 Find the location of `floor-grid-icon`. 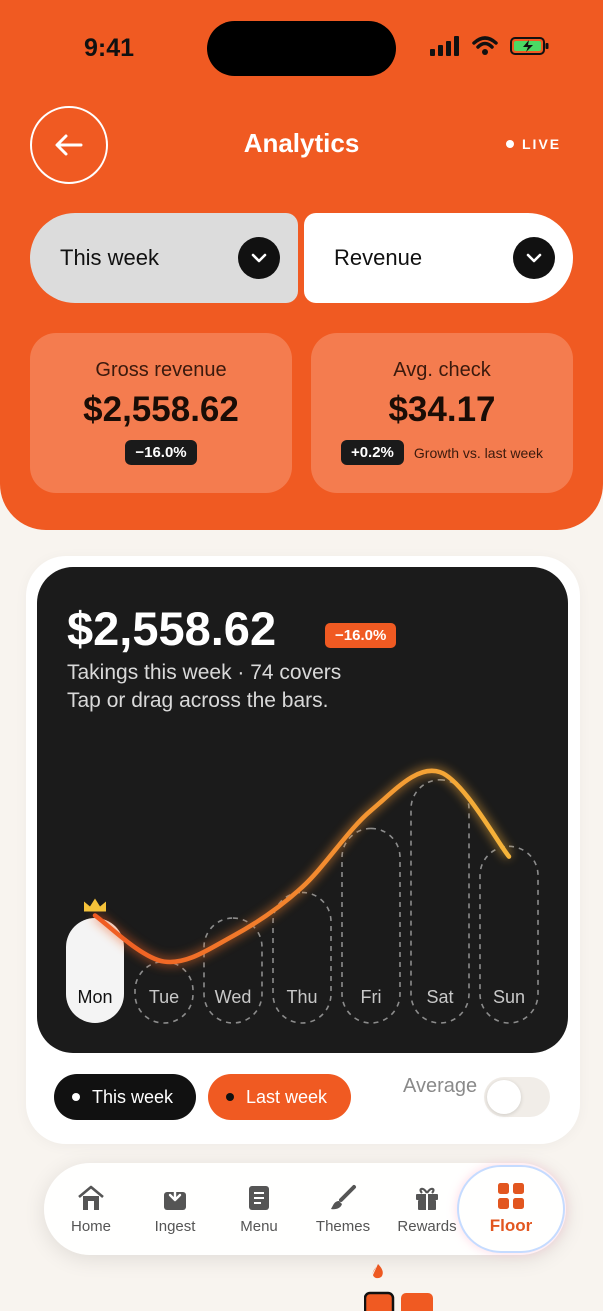

floor-grid-icon is located at coordinates (511, 1196).